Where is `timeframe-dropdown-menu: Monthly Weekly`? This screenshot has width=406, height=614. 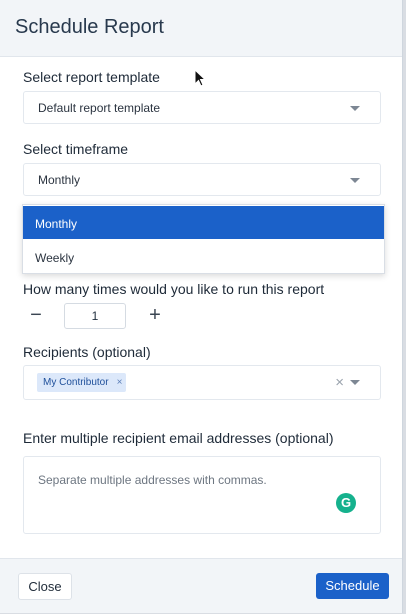 timeframe-dropdown-menu: Monthly Weekly is located at coordinates (203, 239).